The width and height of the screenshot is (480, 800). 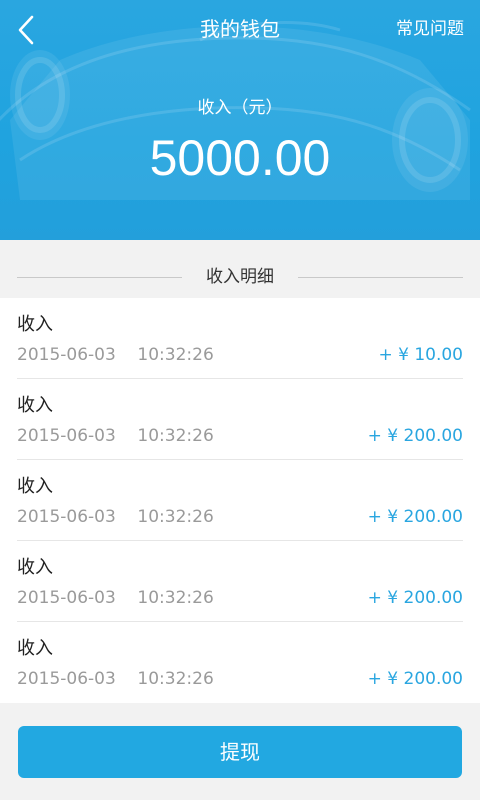 What do you see at coordinates (240, 158) in the screenshot?
I see `income-amount: 5000.00` at bounding box center [240, 158].